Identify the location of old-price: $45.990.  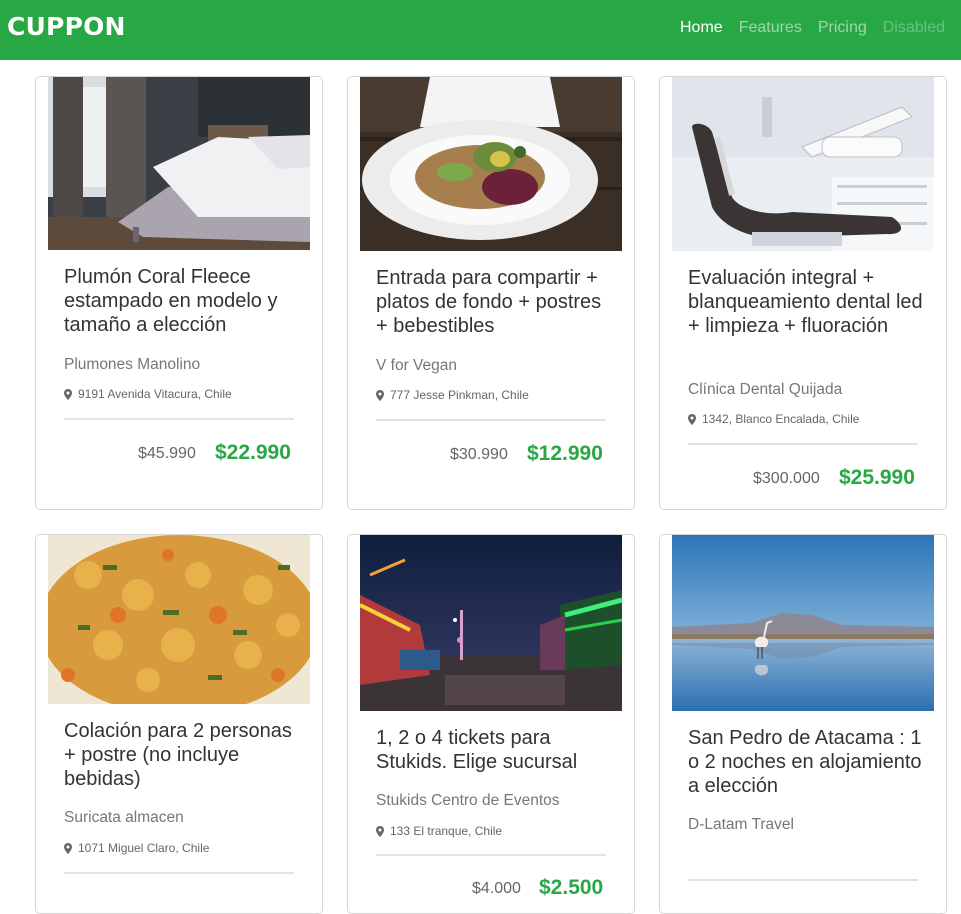
(167, 453).